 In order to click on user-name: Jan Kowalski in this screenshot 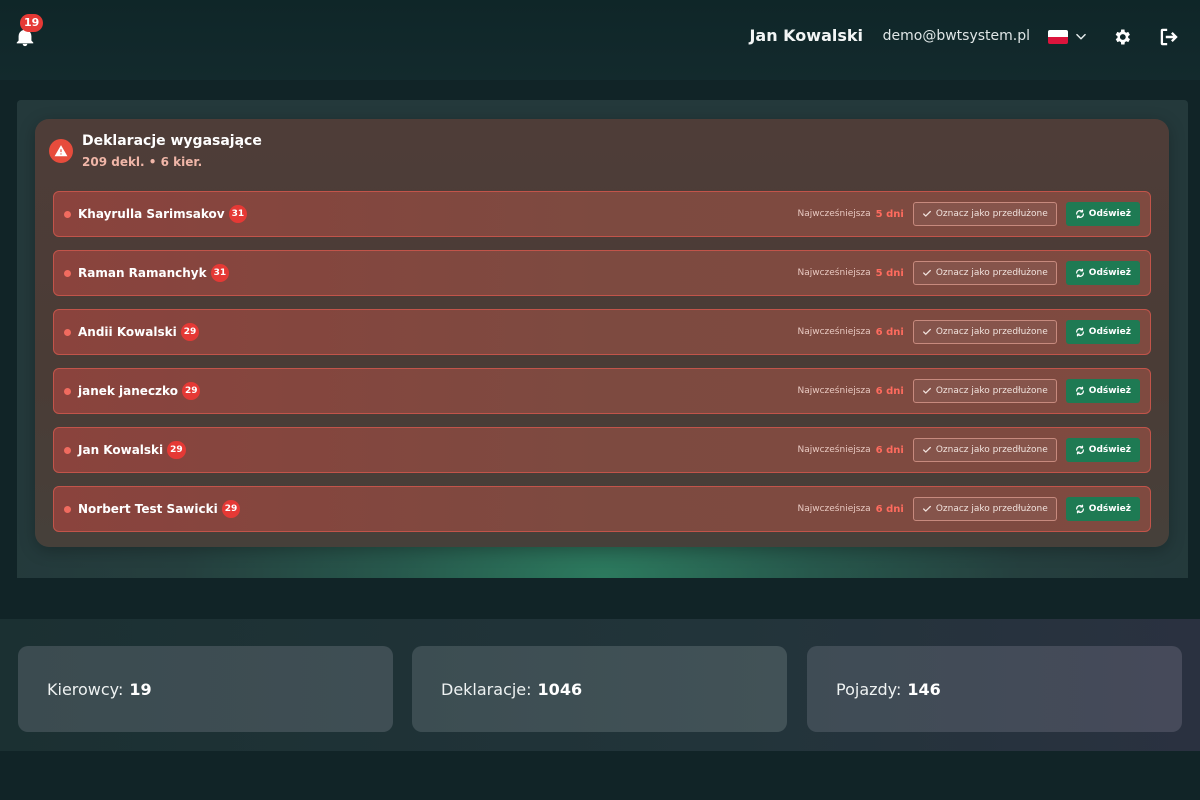, I will do `click(806, 35)`.